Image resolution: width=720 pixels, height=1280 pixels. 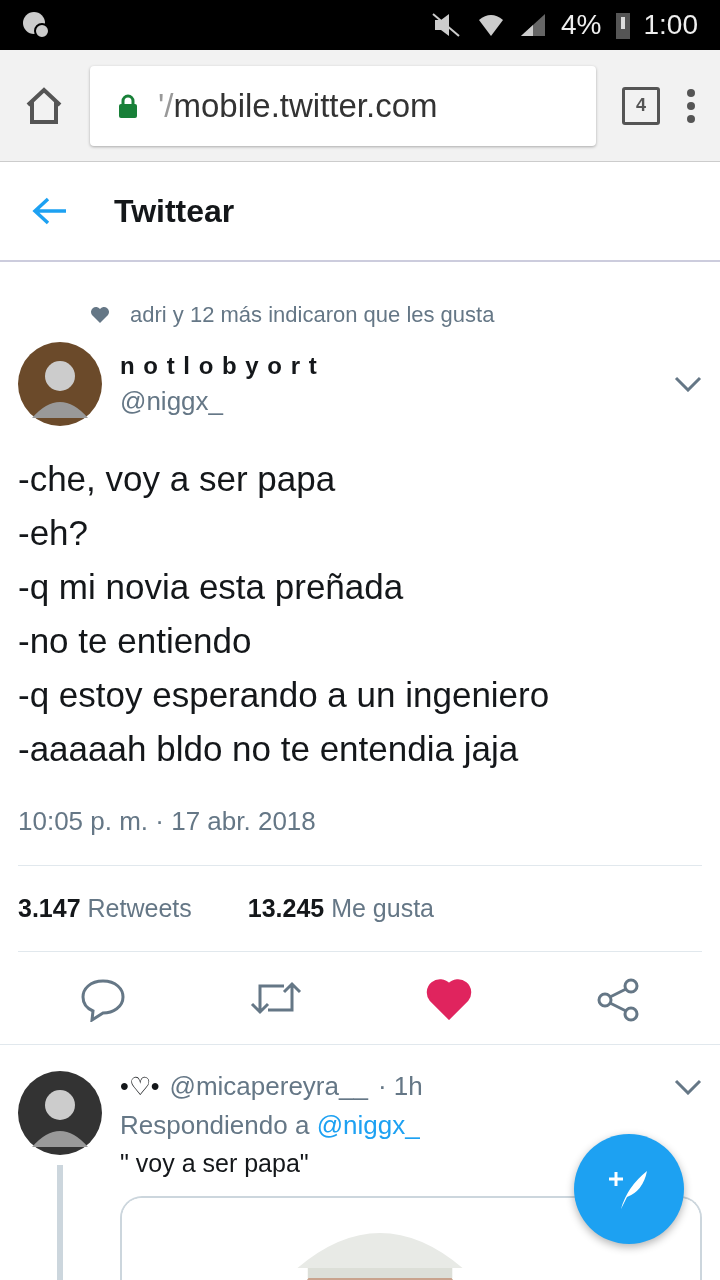 I want to click on compose-button, so click(x=629, y=1189).